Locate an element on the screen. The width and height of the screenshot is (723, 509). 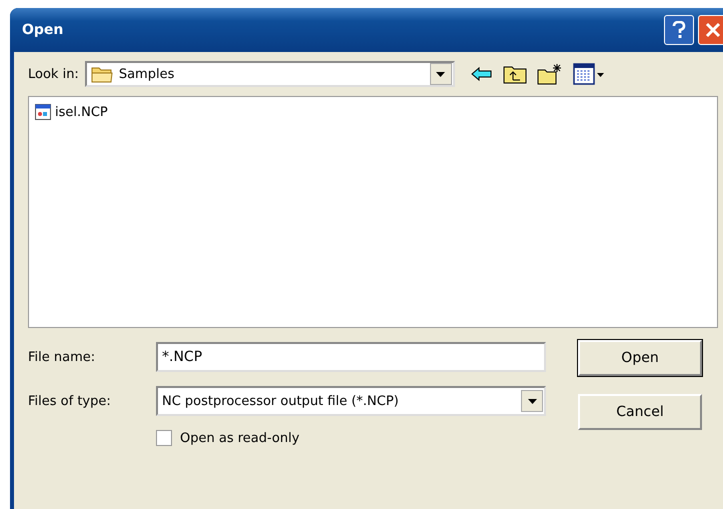
read-only-label: Open as read-only is located at coordinates (240, 438).